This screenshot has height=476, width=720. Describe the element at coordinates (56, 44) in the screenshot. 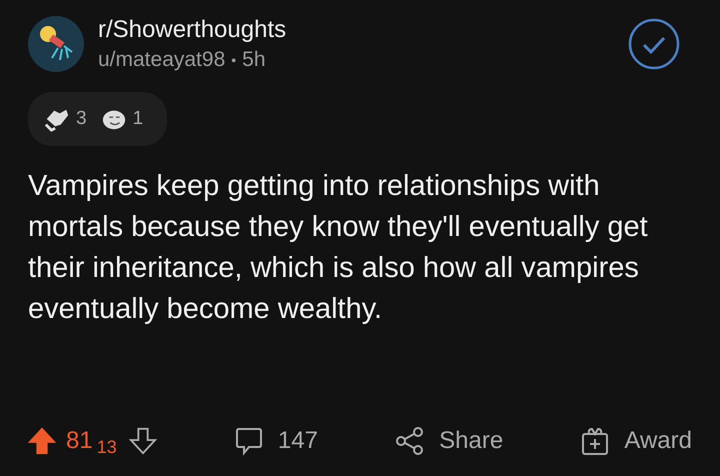

I see `subreddit-avatar-icon` at that location.